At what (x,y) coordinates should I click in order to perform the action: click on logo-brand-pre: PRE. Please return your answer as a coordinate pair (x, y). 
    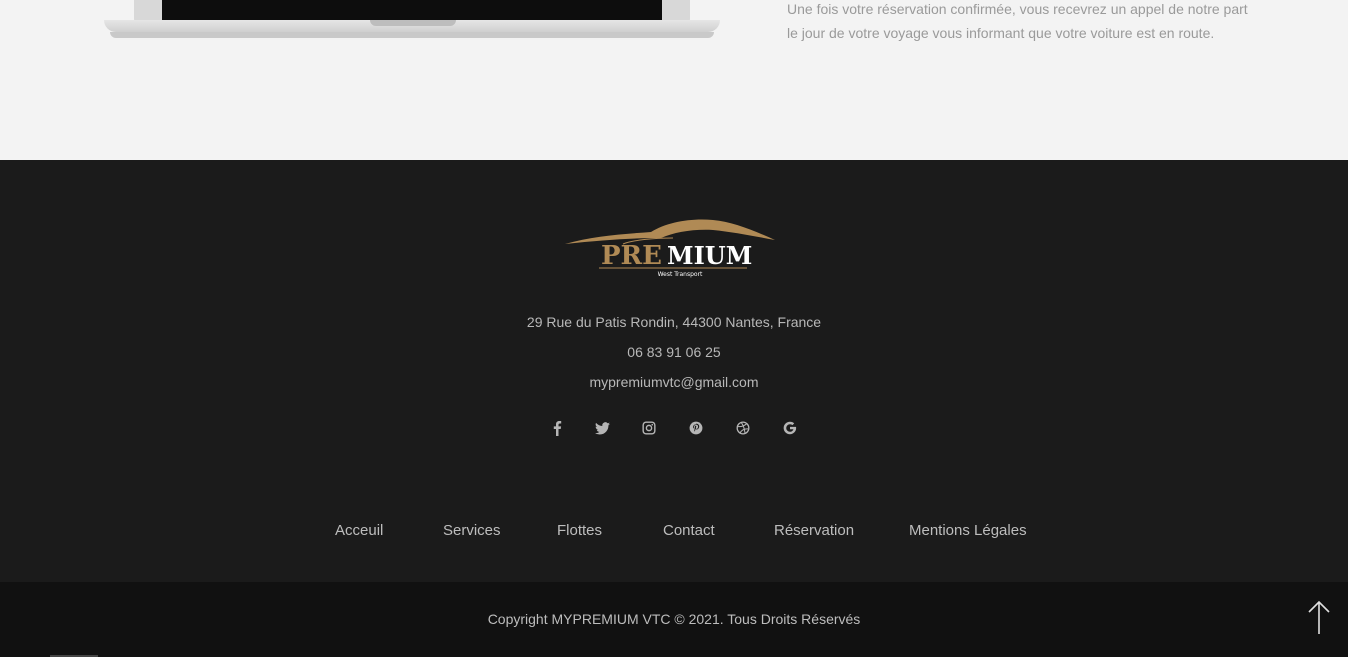
    Looking at the image, I should click on (631, 256).